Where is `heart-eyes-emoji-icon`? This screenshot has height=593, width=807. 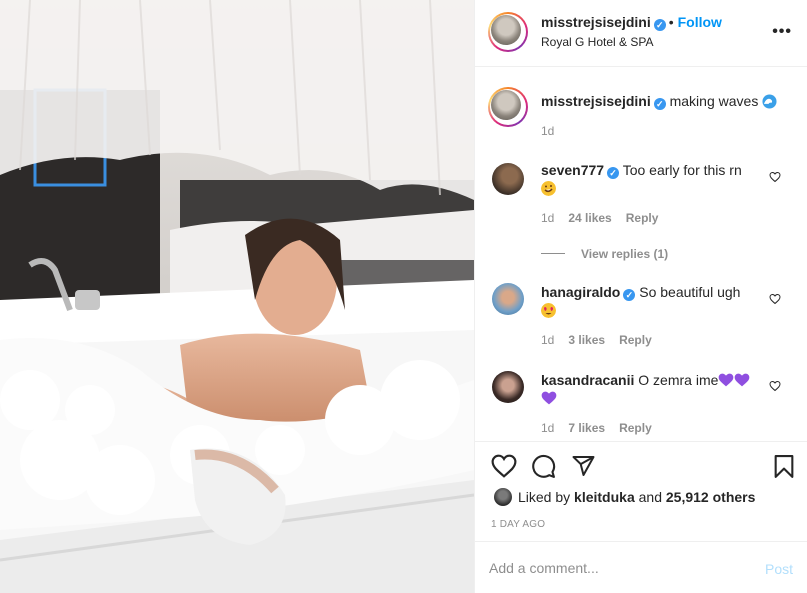
heart-eyes-emoji-icon is located at coordinates (548, 310).